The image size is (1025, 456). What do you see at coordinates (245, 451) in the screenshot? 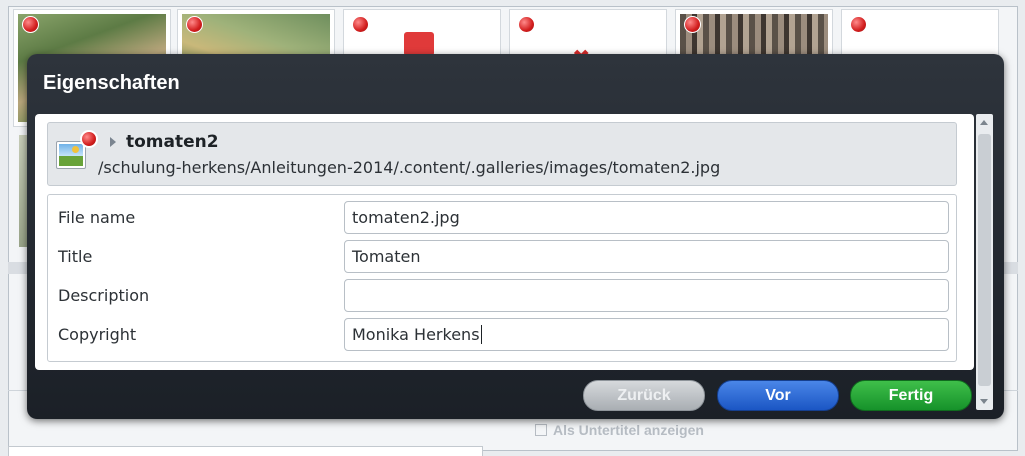
I see `background-input` at bounding box center [245, 451].